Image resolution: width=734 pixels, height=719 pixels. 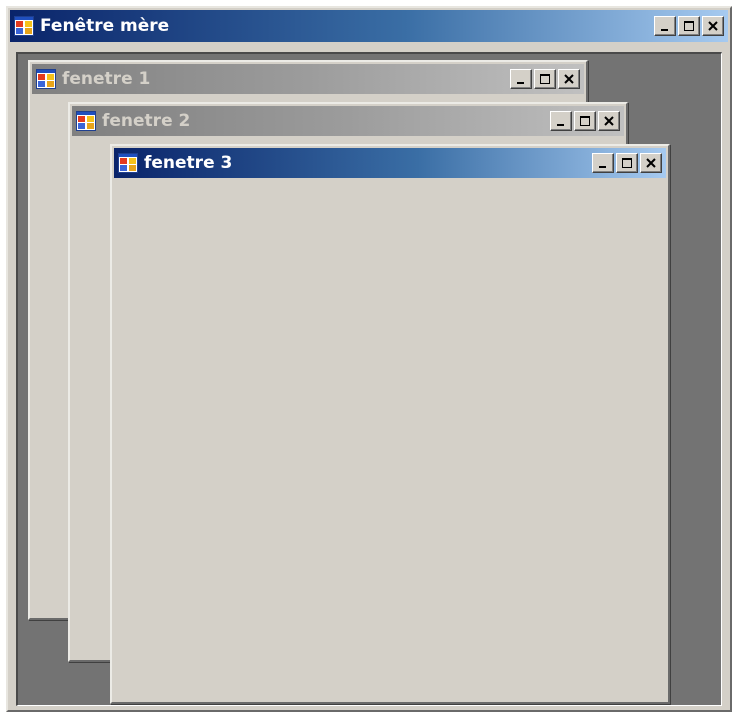 I want to click on child-window-2-controls, so click(x=585, y=121).